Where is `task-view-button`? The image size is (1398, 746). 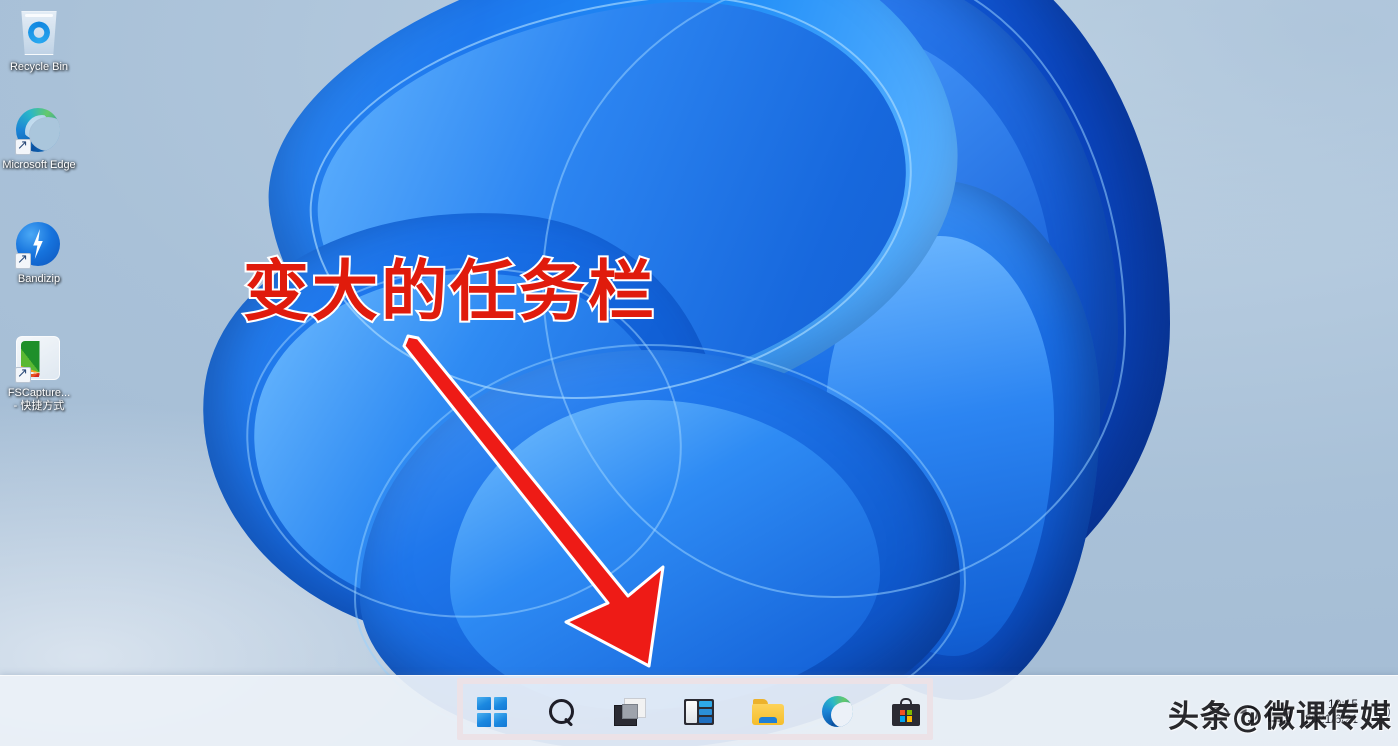
task-view-button is located at coordinates (630, 712).